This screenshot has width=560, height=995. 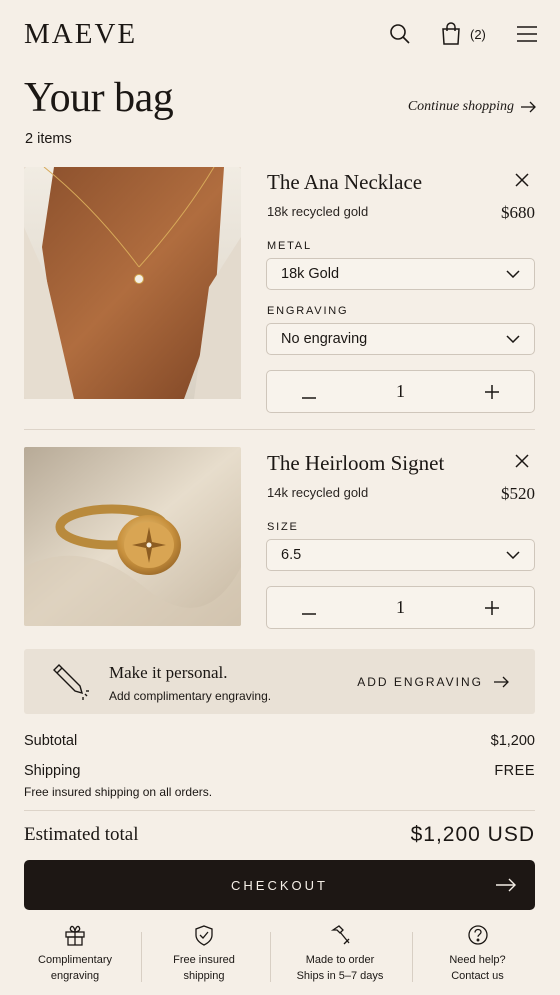 I want to click on promo-subtitle: Add complimentary engraving., so click(x=190, y=696).